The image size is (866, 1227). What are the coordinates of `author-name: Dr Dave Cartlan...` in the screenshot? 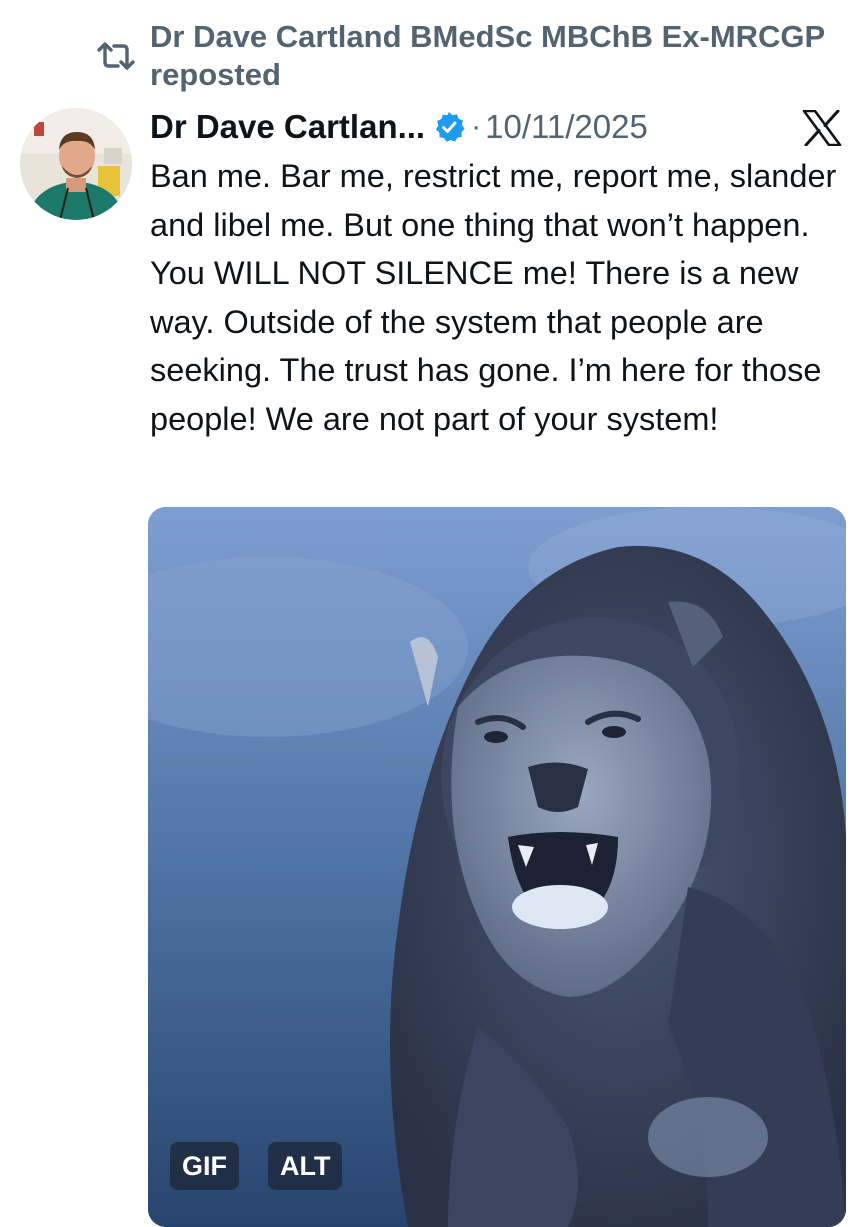 It's located at (287, 127).